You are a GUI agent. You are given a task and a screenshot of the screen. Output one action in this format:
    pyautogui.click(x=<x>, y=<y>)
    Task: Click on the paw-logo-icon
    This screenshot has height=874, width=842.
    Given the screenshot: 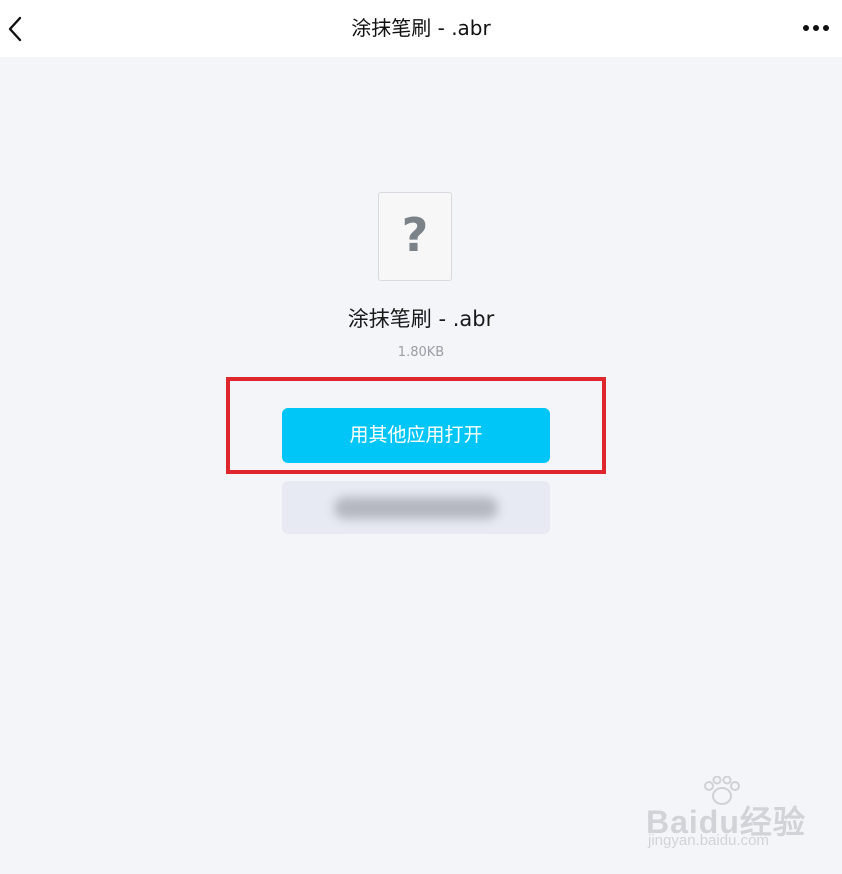 What is the action you would take?
    pyautogui.click(x=722, y=790)
    